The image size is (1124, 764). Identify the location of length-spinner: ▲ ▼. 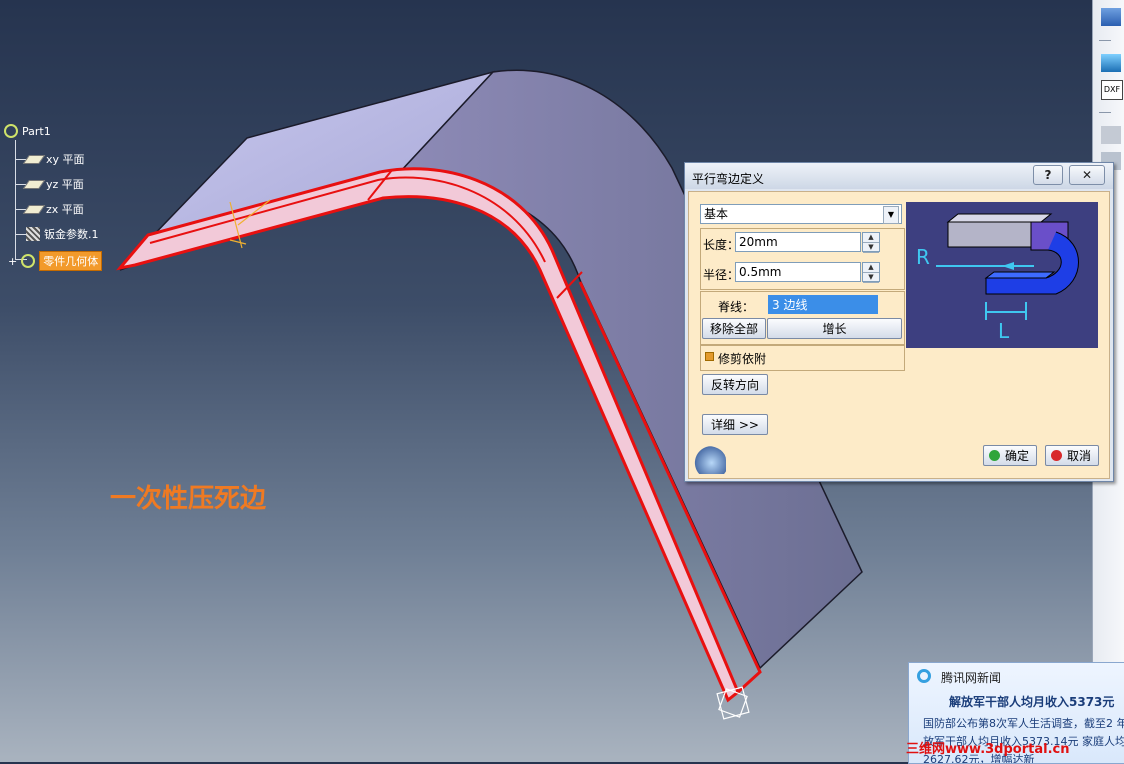
(871, 242).